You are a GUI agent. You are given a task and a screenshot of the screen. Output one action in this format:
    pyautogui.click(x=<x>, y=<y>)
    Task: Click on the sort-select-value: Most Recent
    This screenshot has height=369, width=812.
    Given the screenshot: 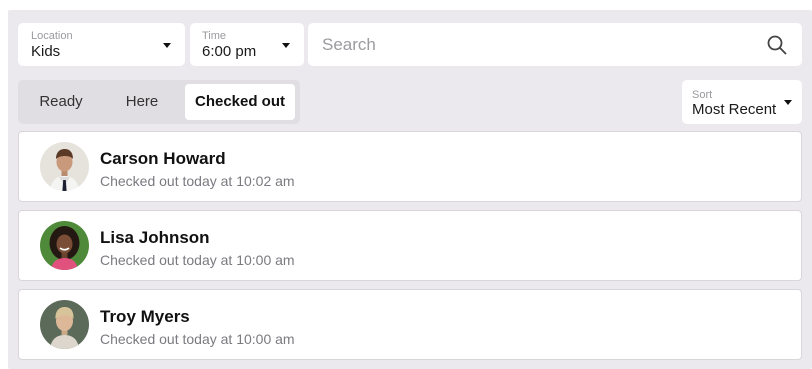 What is the action you would take?
    pyautogui.click(x=734, y=109)
    